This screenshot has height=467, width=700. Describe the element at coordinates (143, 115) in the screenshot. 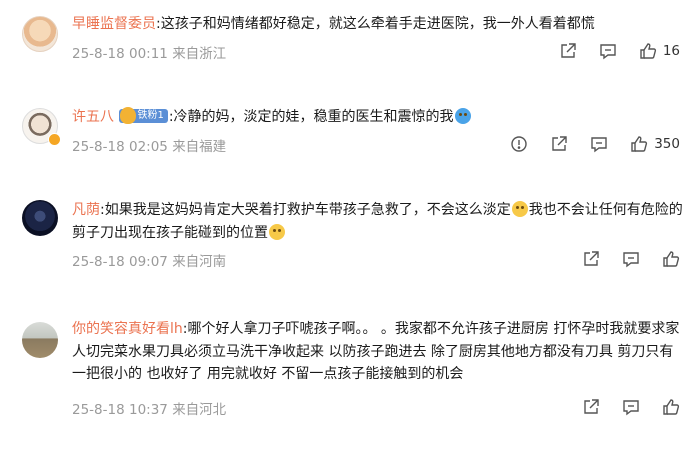

I see `fan-badge: 铁粉1` at that location.